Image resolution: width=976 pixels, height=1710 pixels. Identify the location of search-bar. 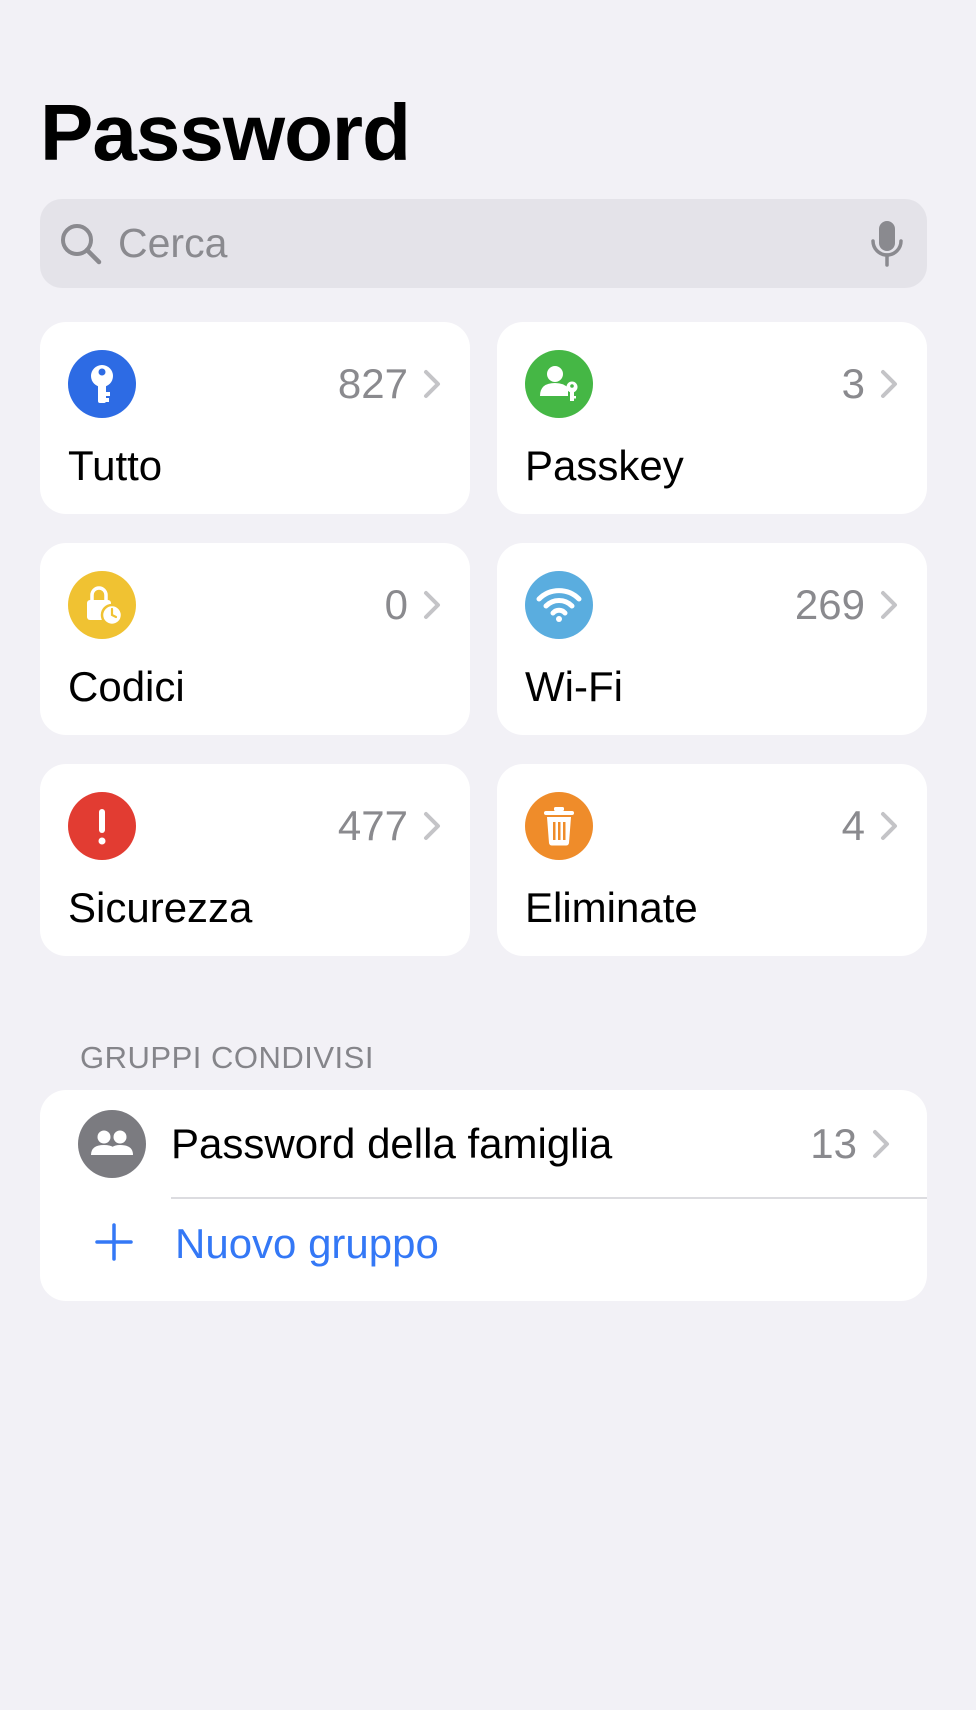
(483, 243).